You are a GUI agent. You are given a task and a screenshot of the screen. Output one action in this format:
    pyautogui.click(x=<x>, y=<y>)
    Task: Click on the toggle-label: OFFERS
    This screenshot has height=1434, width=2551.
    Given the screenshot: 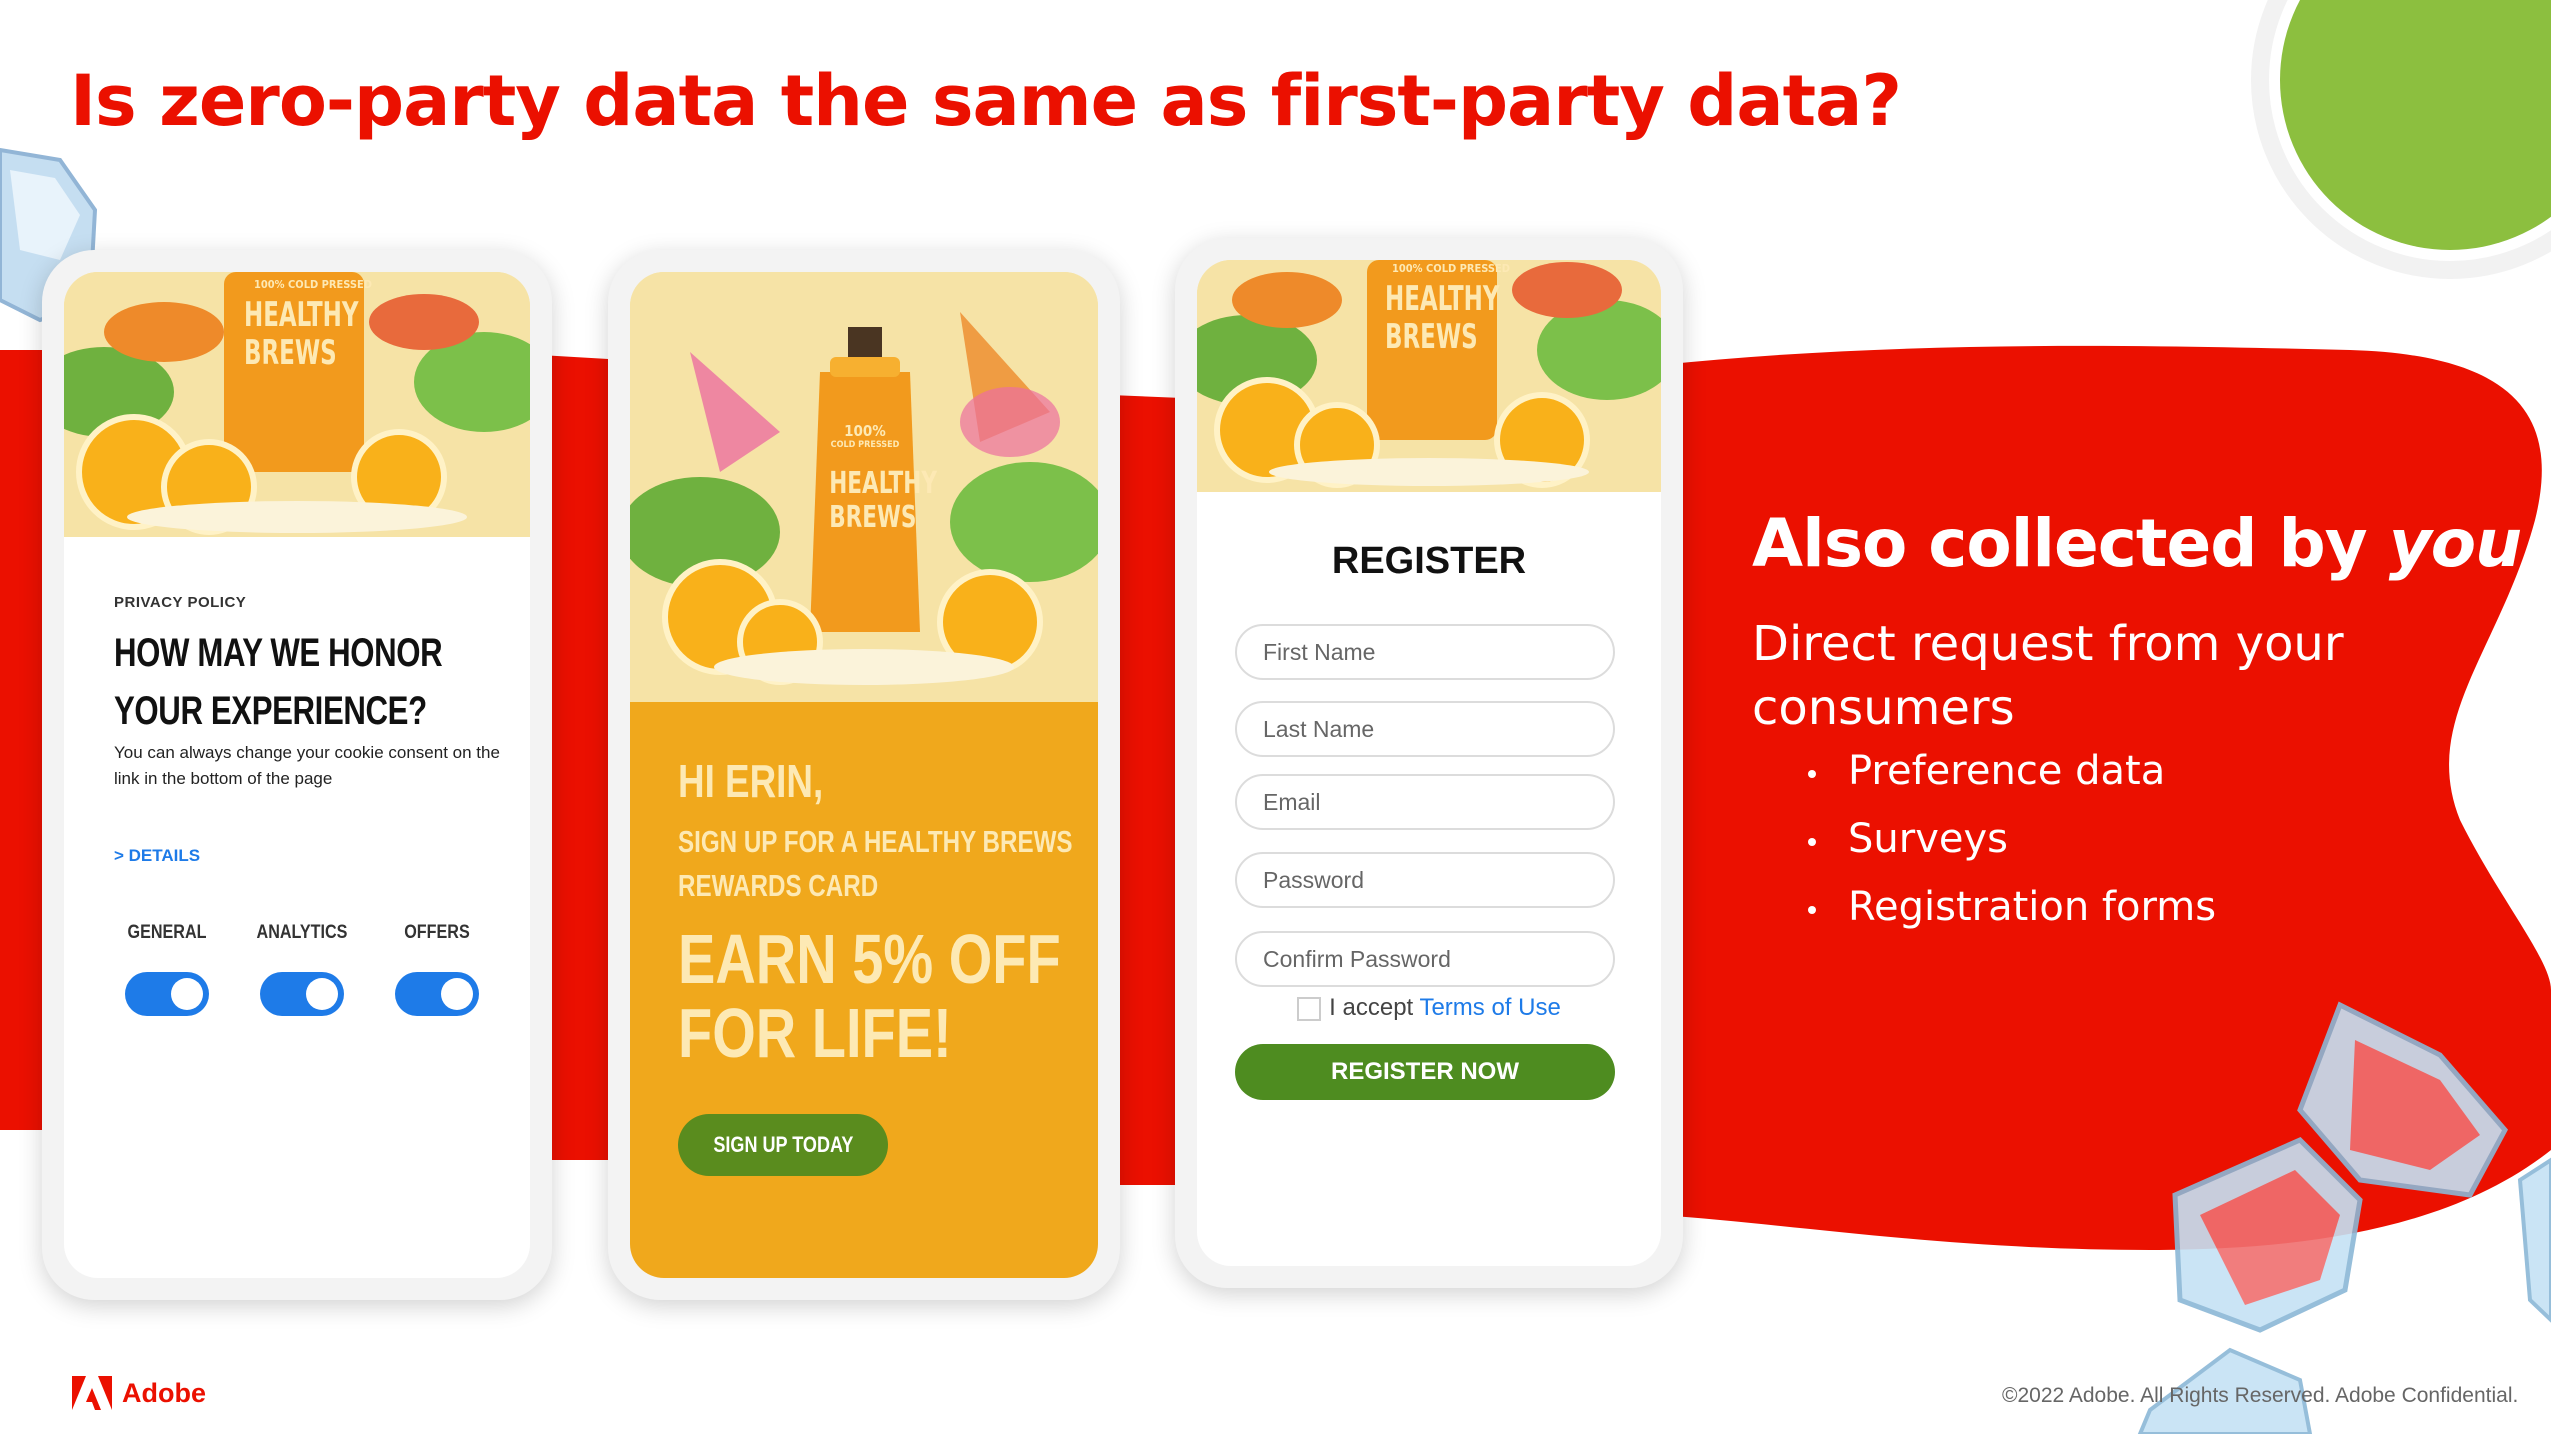 What is the action you would take?
    pyautogui.click(x=437, y=932)
    